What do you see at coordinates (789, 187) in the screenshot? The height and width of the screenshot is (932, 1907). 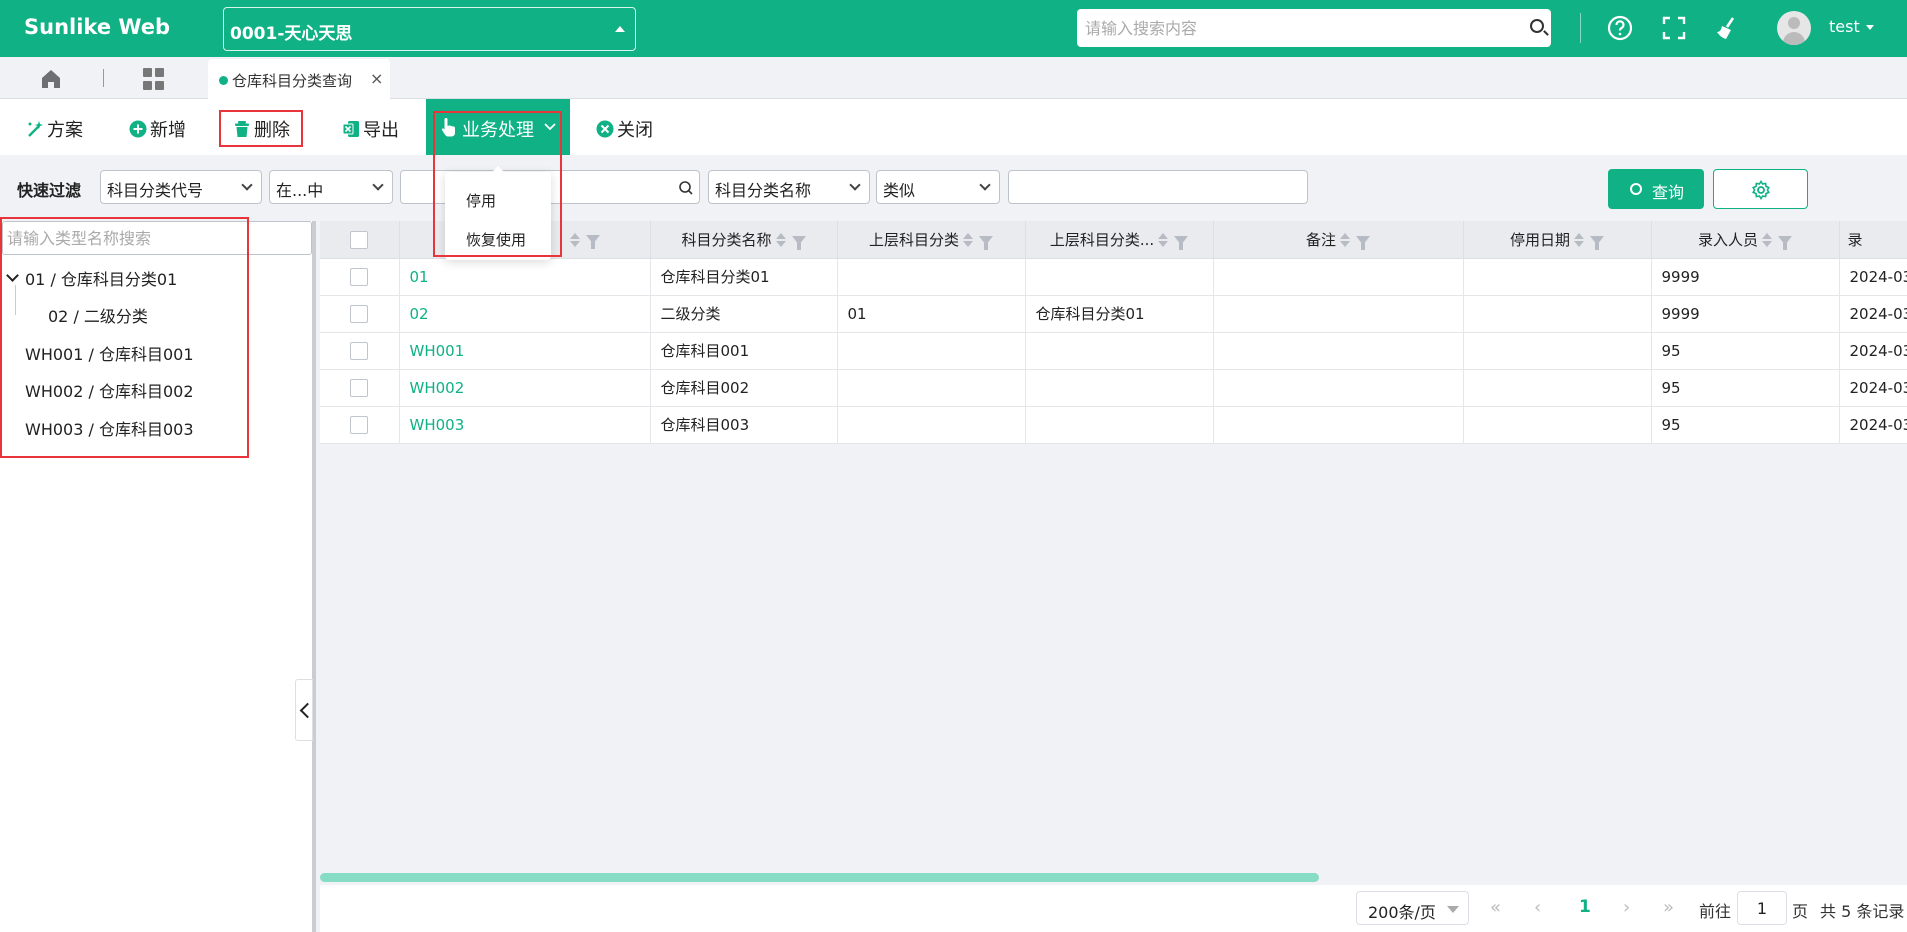 I see `filter-field-2-select: 科目分类名称` at bounding box center [789, 187].